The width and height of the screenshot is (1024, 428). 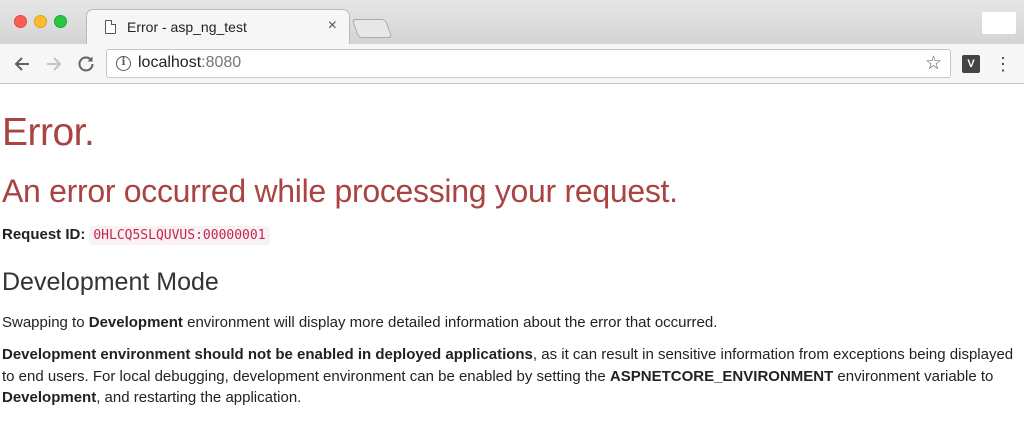 What do you see at coordinates (721, 376) in the screenshot?
I see `p2-strong-env-var: ASPNETCORE_ENVIRONMENT` at bounding box center [721, 376].